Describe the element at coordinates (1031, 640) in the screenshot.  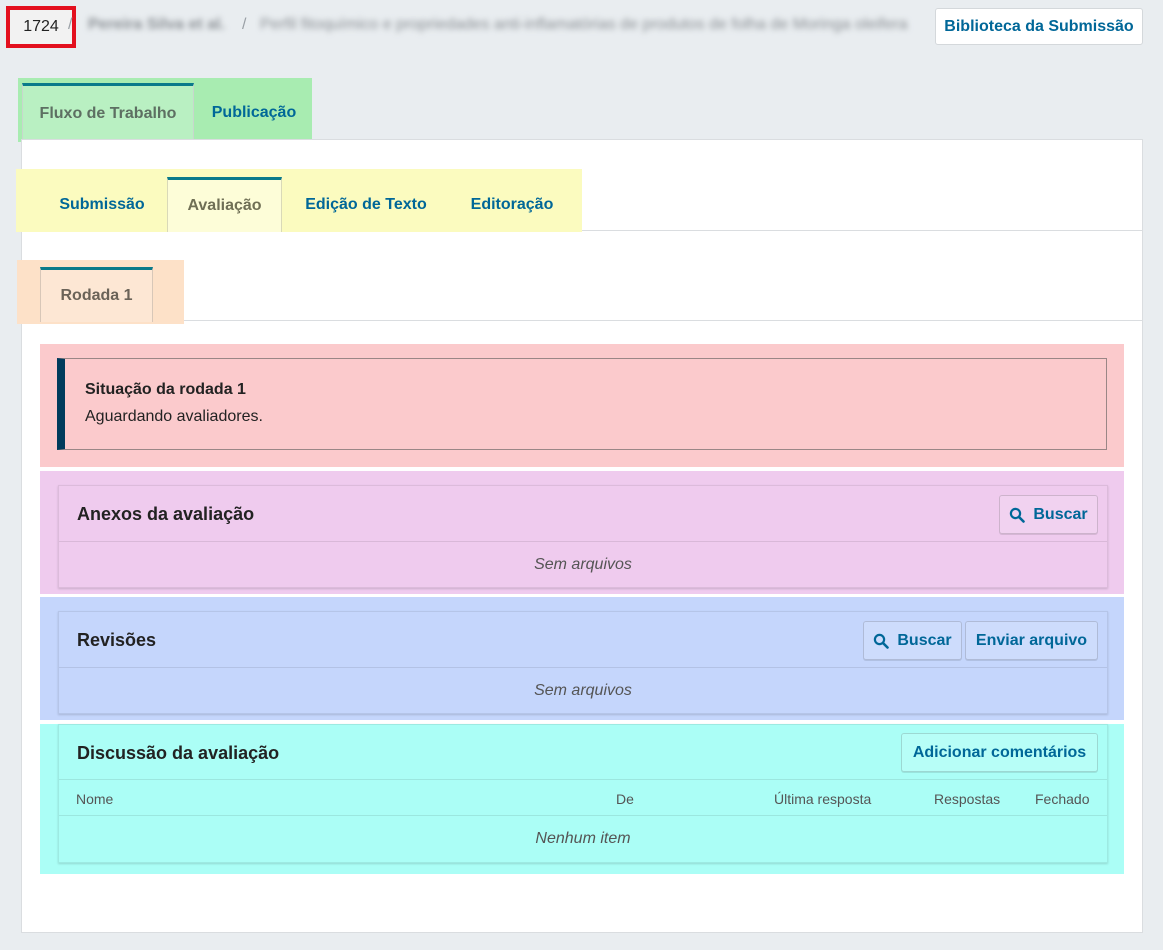
I see `upload-file-button: Enviar arquivo` at that location.